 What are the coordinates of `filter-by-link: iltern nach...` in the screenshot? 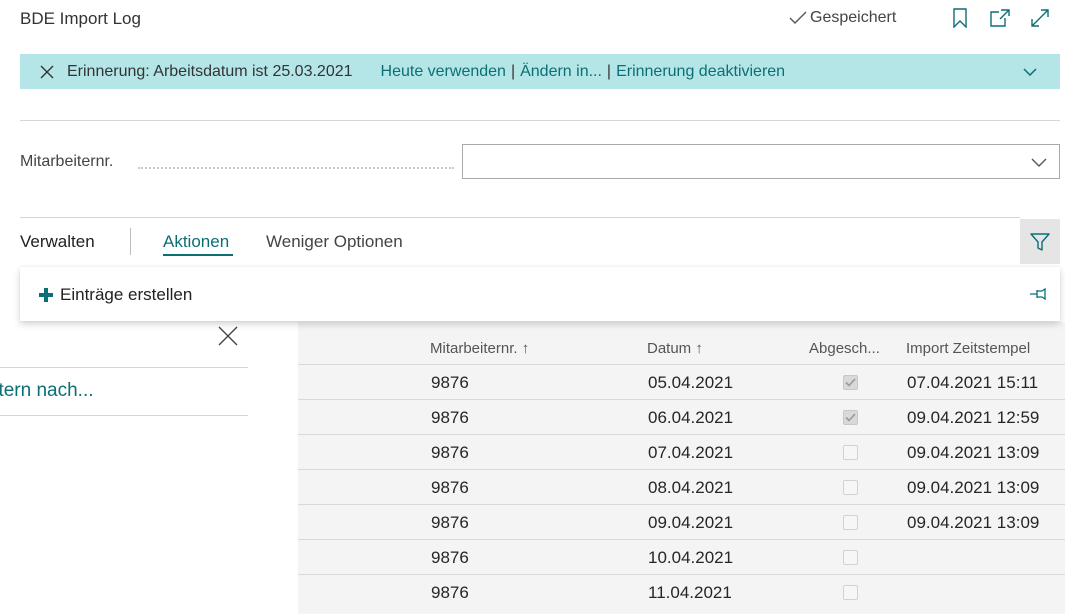 It's located at (47, 391).